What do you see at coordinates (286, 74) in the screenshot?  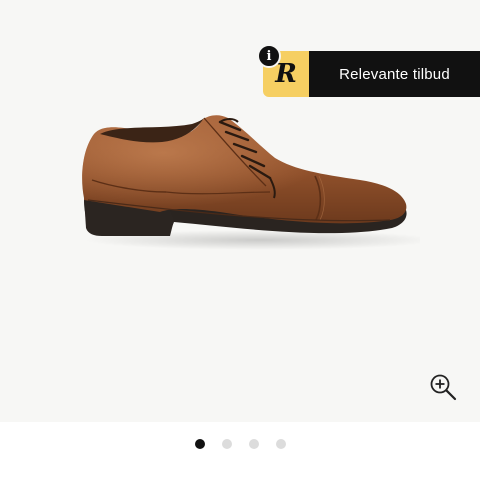 I see `offers-logo-letter: R` at bounding box center [286, 74].